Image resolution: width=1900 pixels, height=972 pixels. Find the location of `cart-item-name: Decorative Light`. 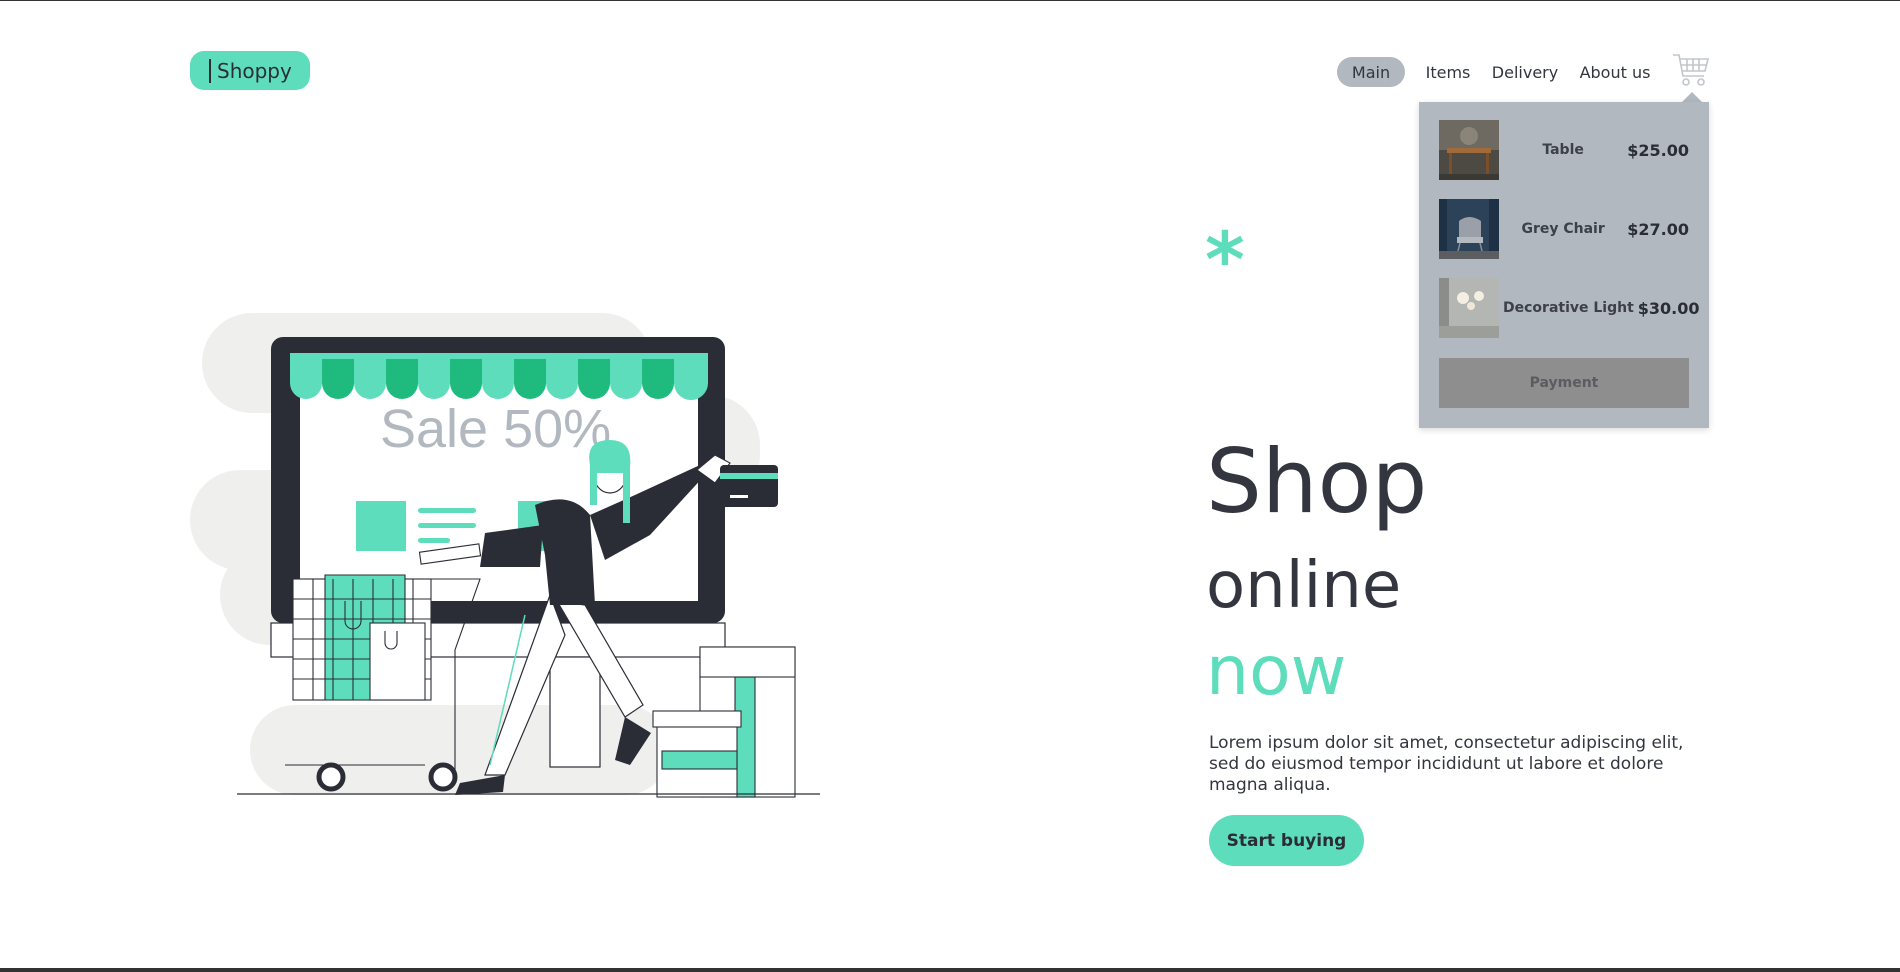

cart-item-name: Decorative Light is located at coordinates (1568, 308).